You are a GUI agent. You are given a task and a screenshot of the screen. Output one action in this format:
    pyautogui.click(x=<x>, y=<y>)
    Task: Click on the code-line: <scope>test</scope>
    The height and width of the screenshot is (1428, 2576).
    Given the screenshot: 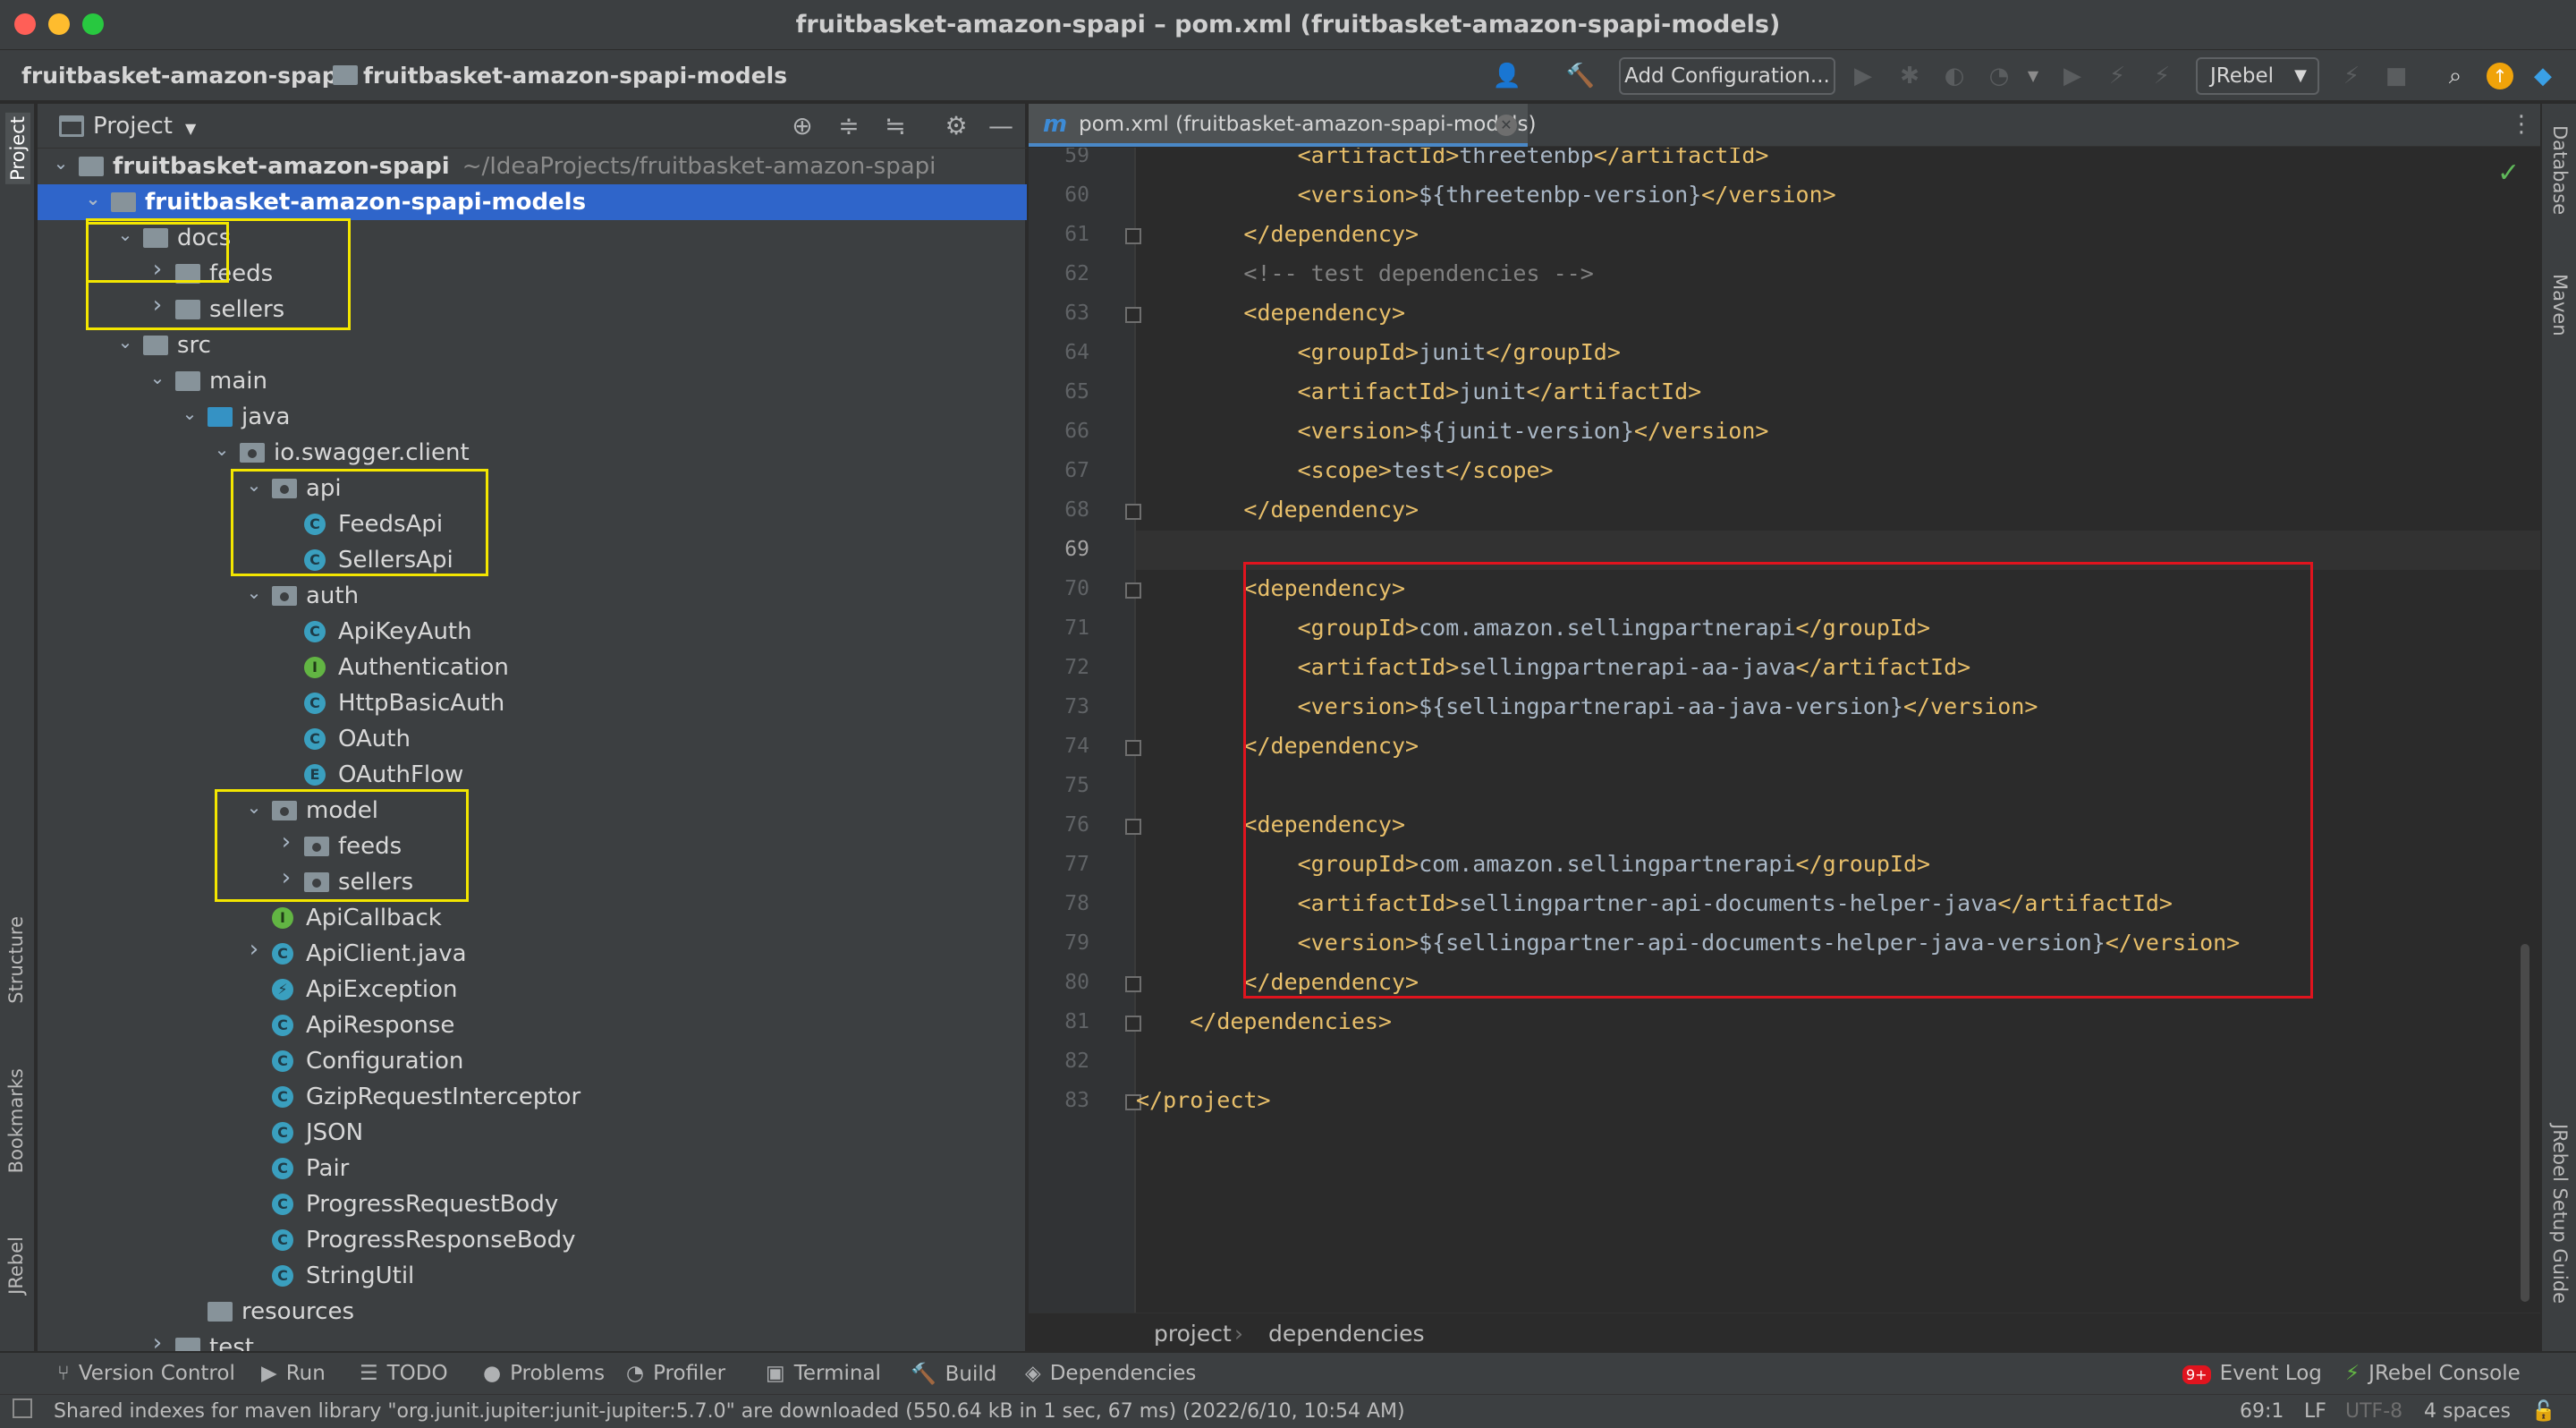 What is the action you would take?
    pyautogui.click(x=1345, y=470)
    